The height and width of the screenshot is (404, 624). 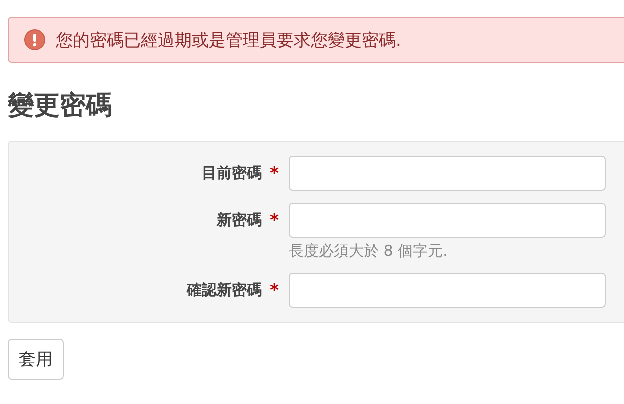 What do you see at coordinates (35, 40) in the screenshot?
I see `error-icon` at bounding box center [35, 40].